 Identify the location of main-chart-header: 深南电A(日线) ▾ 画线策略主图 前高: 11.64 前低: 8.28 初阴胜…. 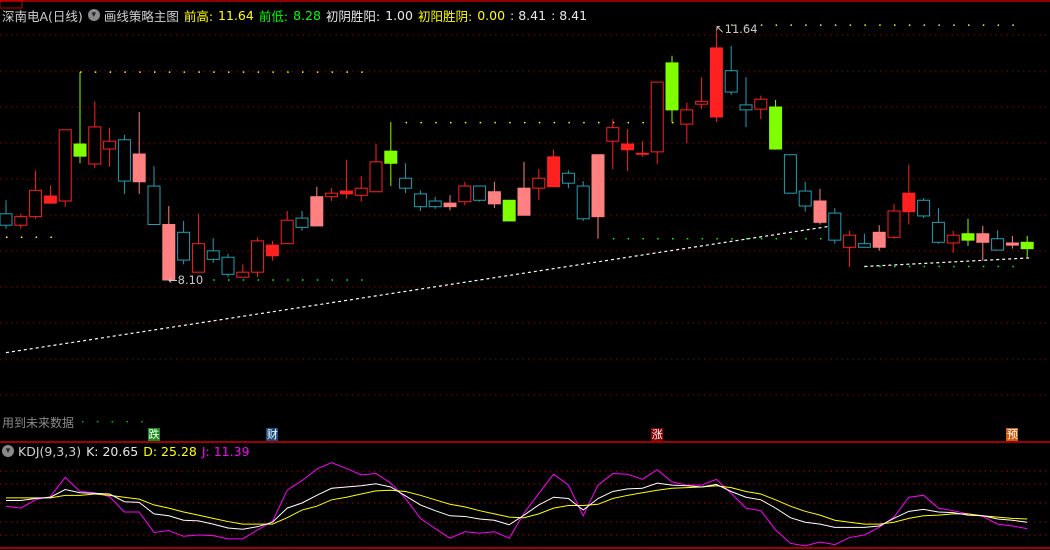
(297, 15).